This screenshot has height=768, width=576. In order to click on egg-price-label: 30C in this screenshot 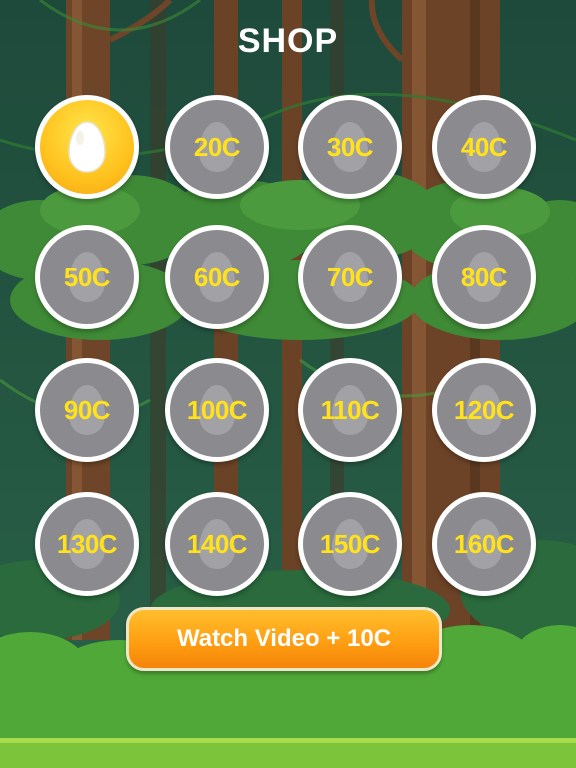, I will do `click(350, 147)`.